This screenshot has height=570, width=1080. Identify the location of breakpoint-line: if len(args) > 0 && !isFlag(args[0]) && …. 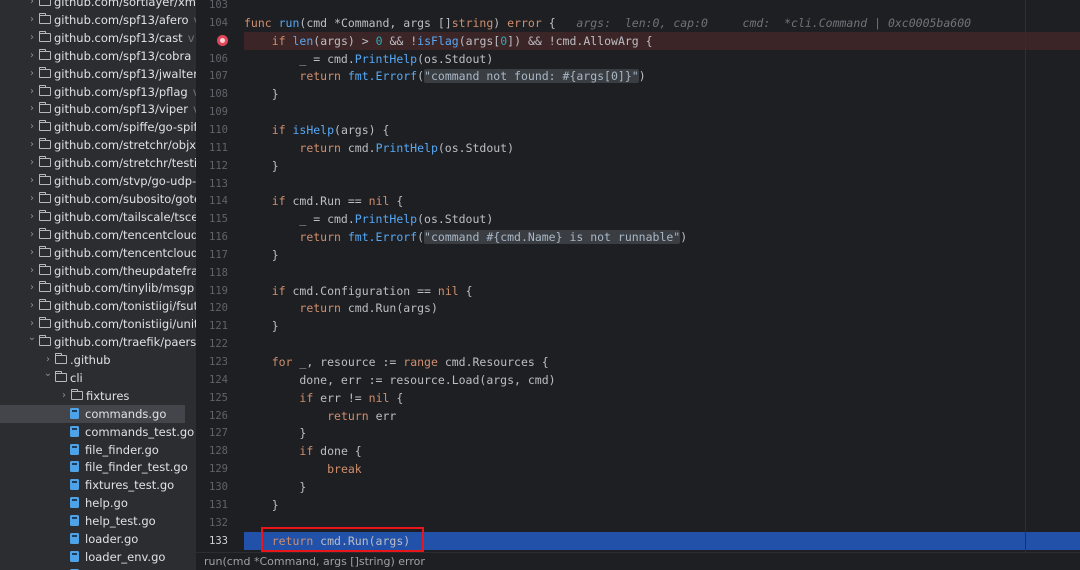
(662, 40).